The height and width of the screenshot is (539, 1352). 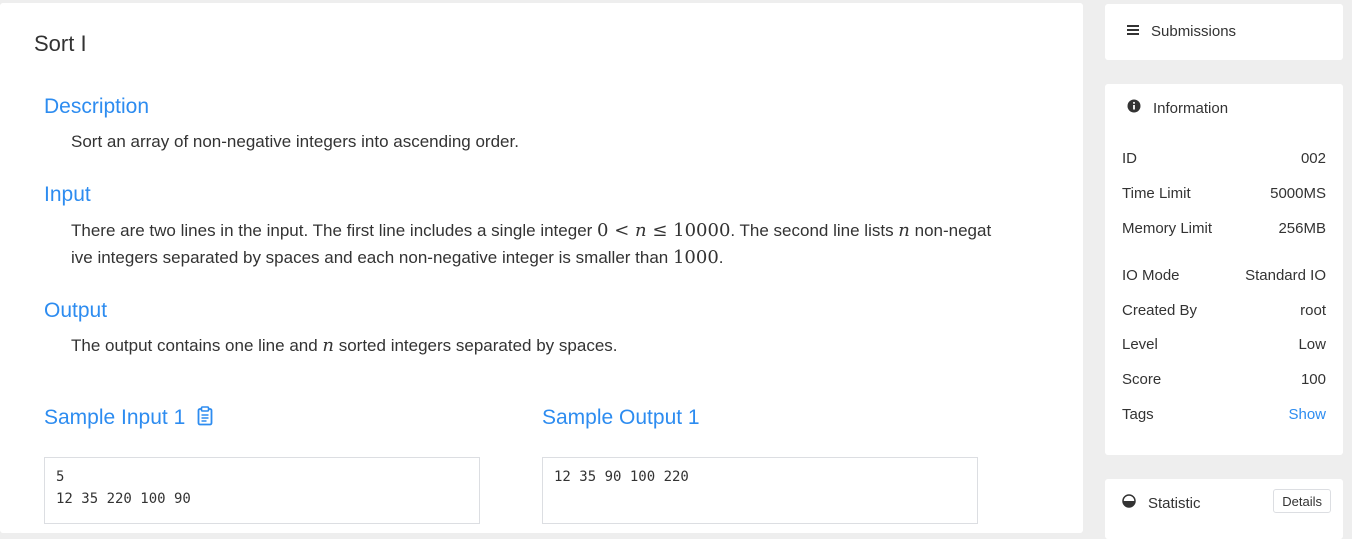 What do you see at coordinates (1140, 344) in the screenshot?
I see `info-label: Level` at bounding box center [1140, 344].